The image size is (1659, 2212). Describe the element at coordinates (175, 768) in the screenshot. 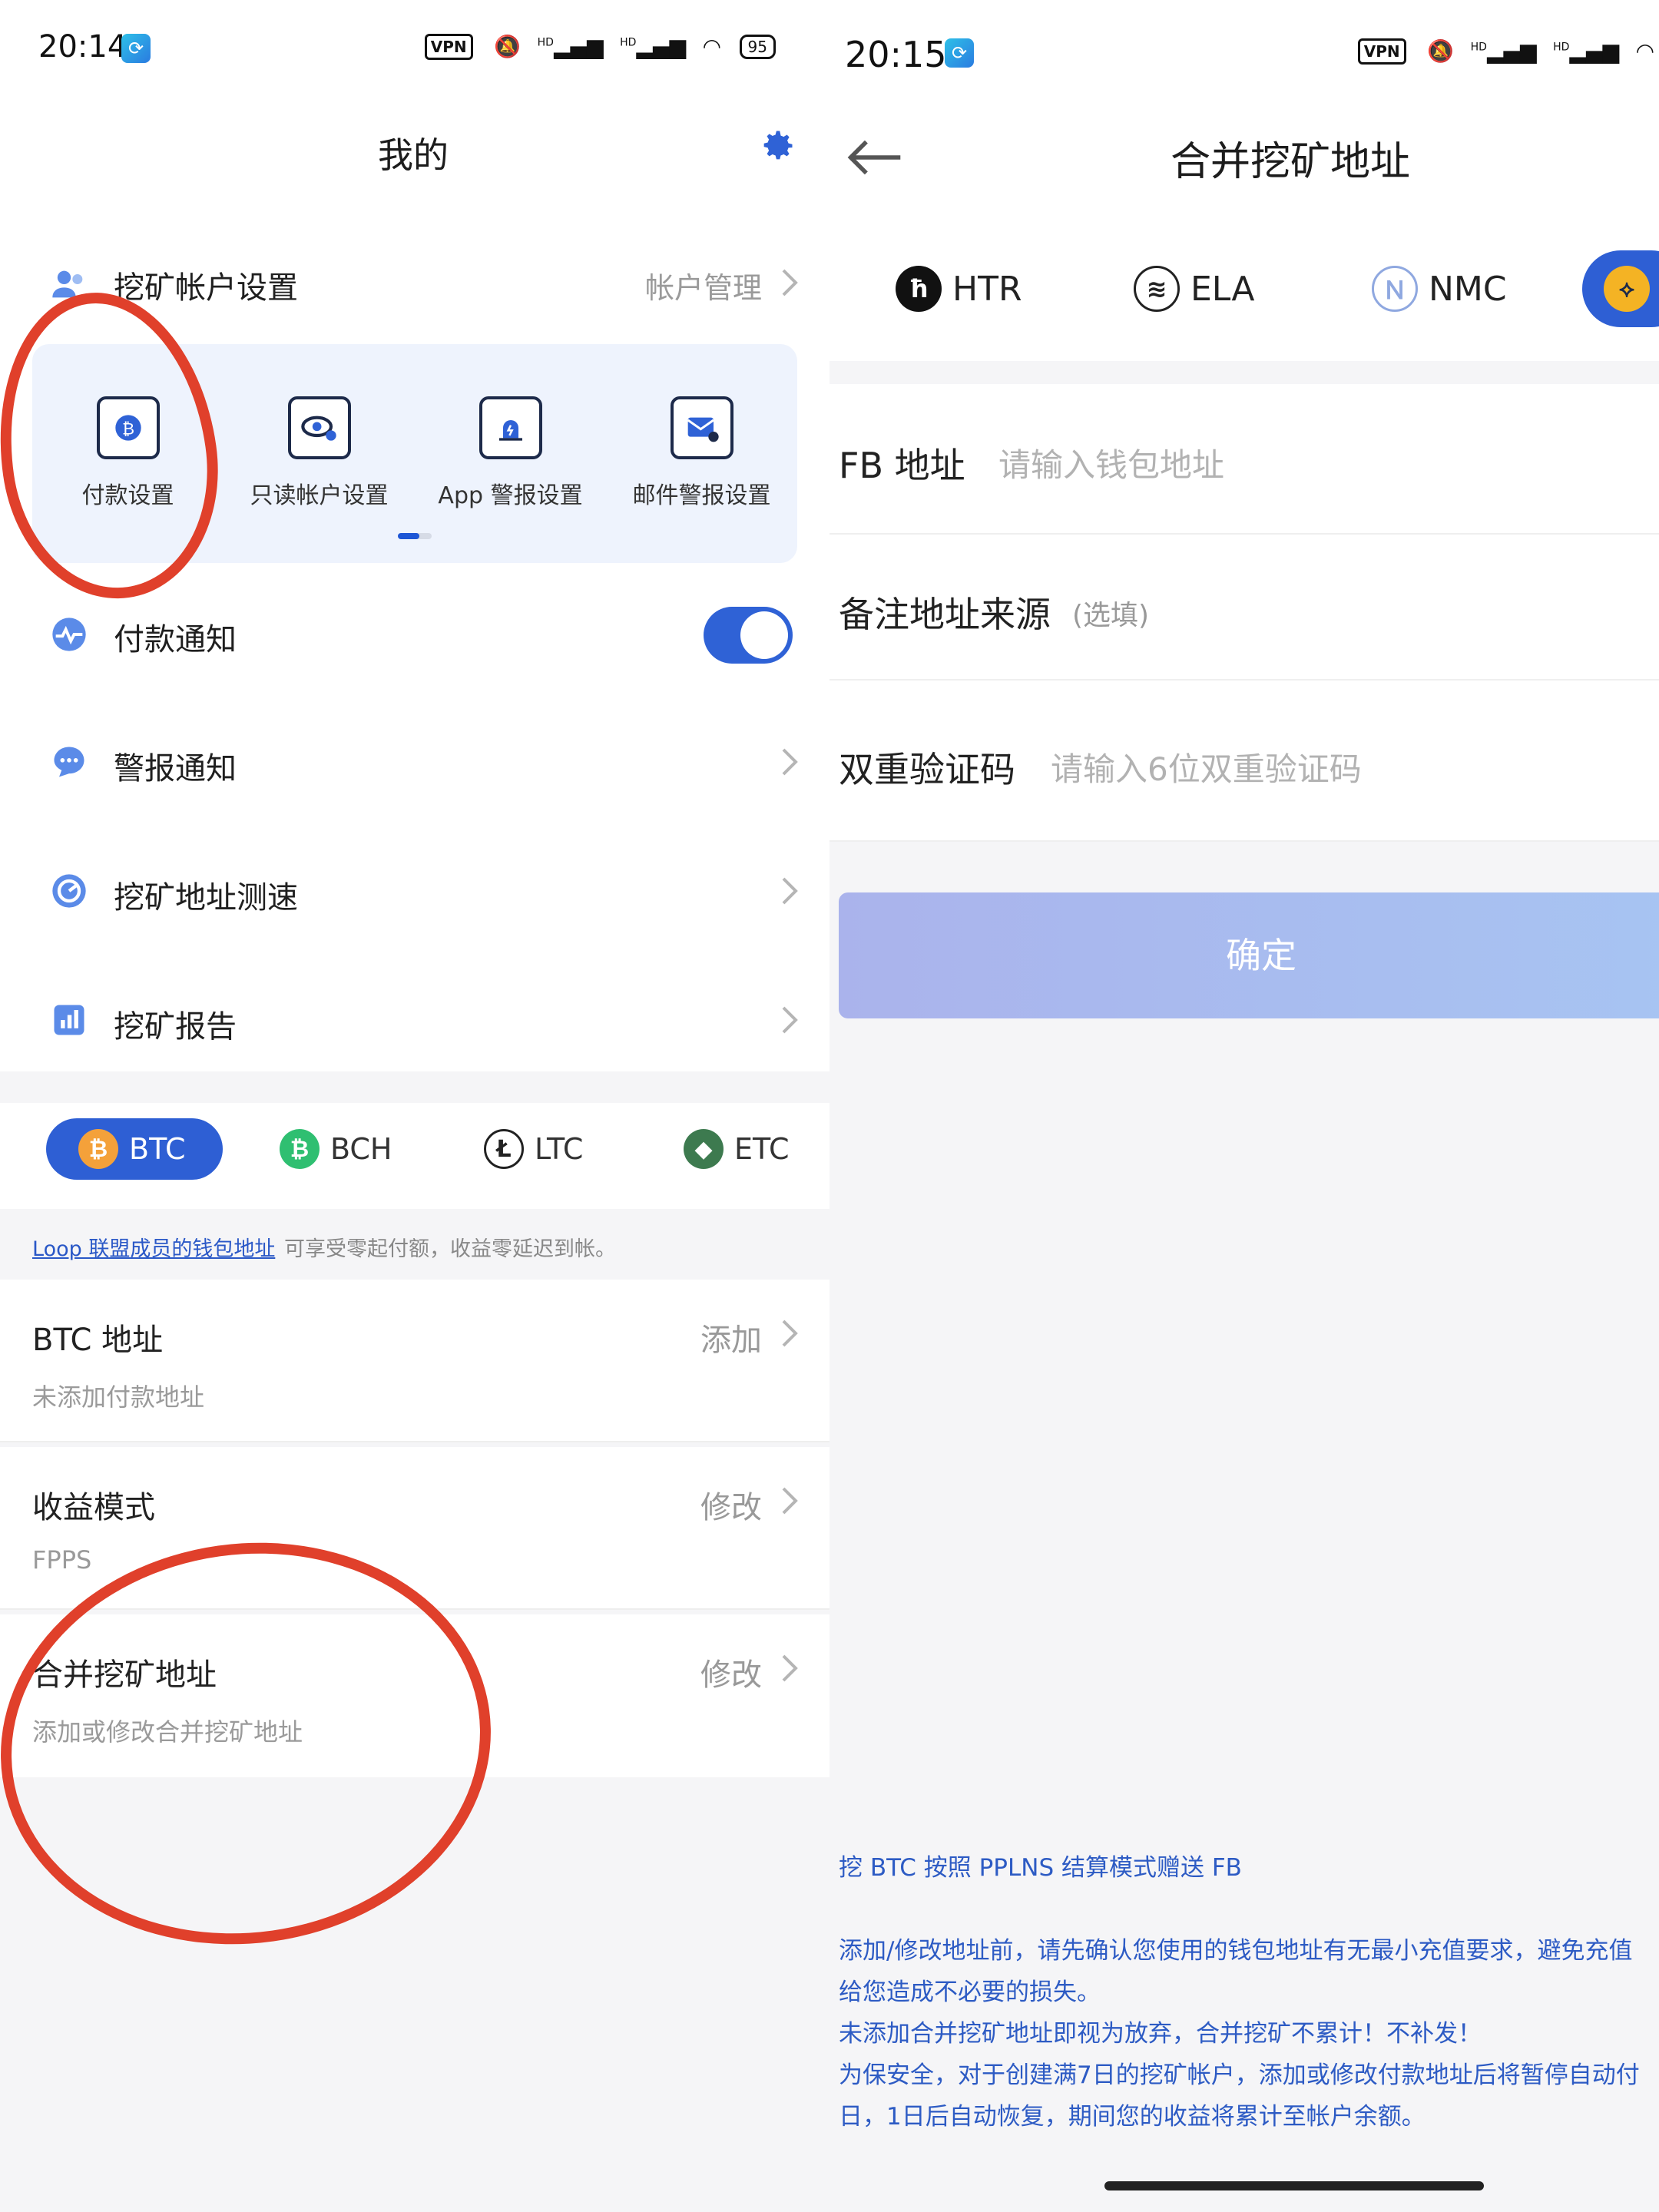

I see `alarm-notice-label: 警报通知` at that location.